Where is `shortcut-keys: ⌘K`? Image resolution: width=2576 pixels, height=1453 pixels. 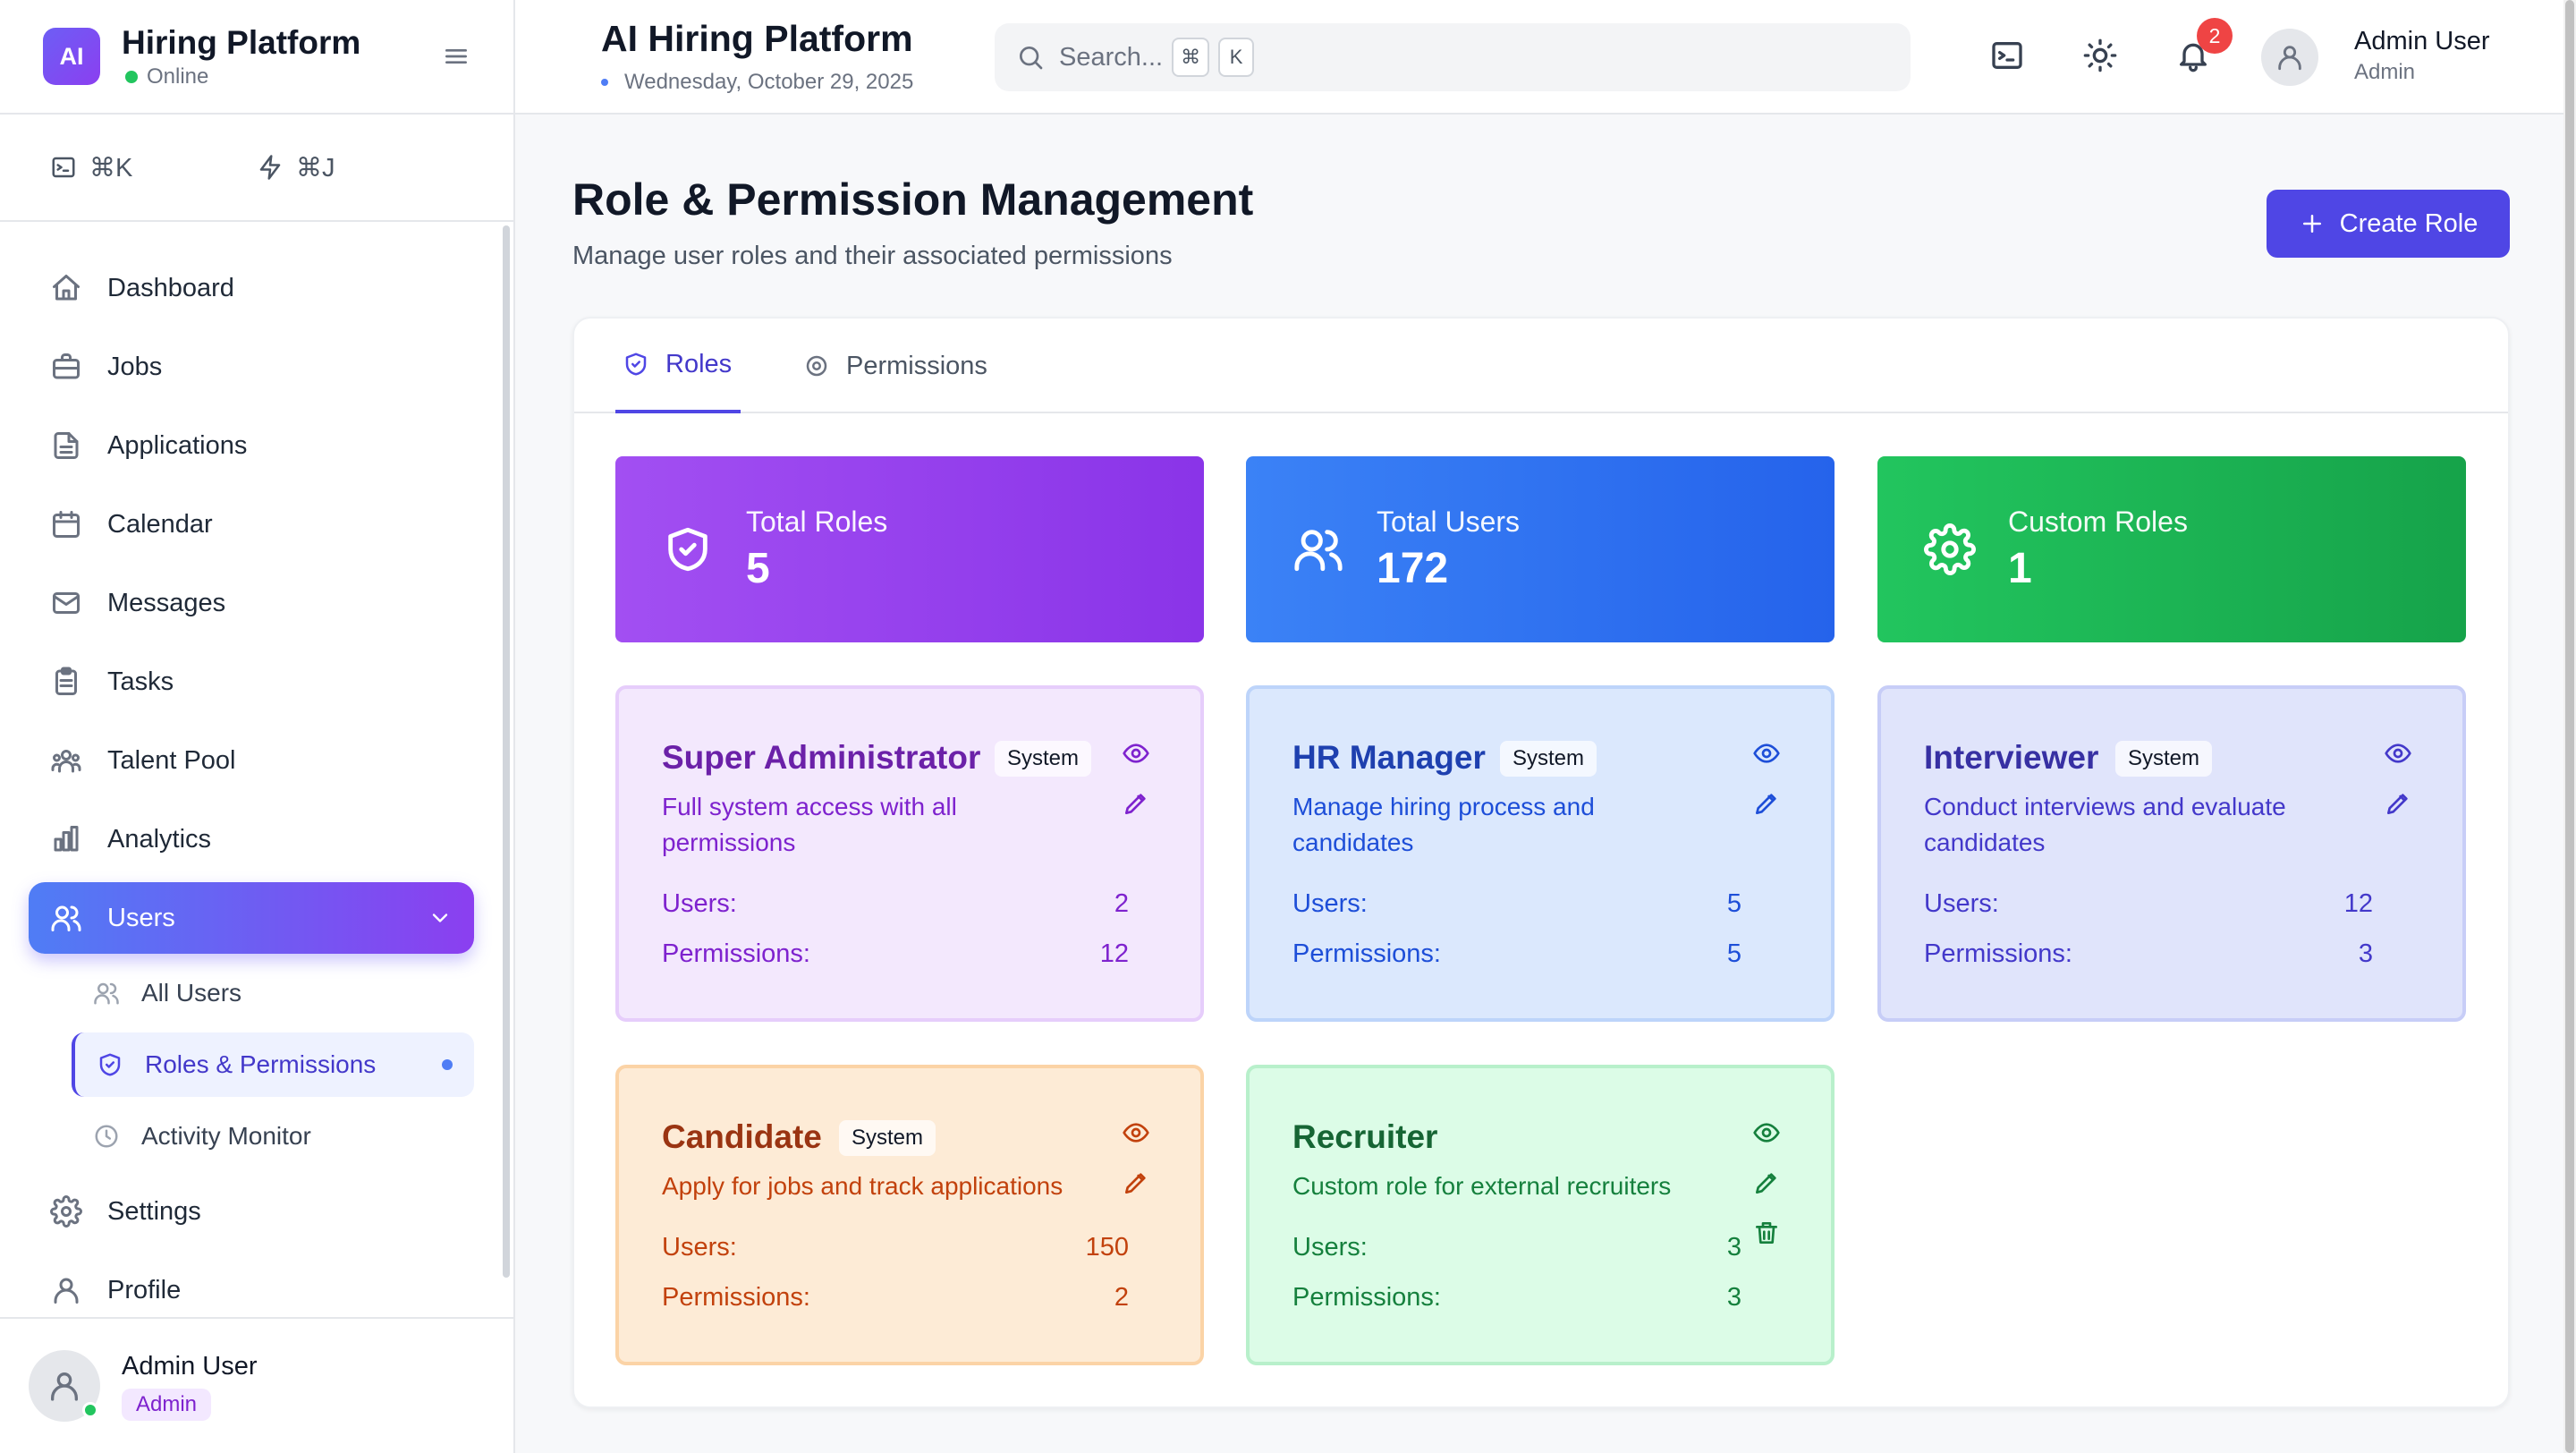 shortcut-keys: ⌘K is located at coordinates (111, 168).